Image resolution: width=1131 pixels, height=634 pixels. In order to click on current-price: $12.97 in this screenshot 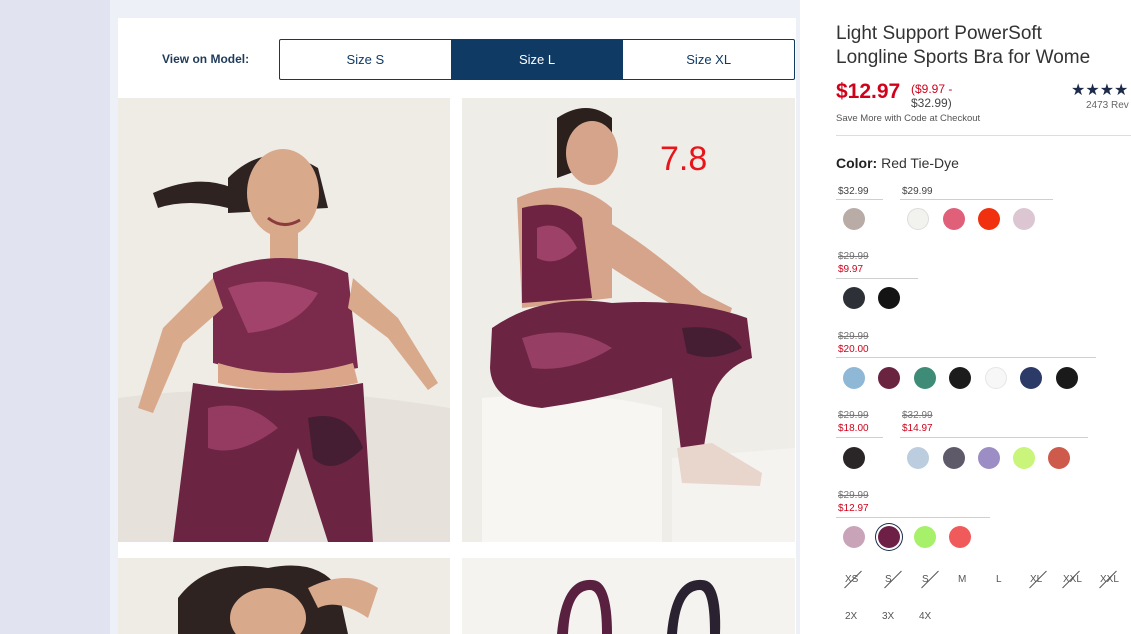, I will do `click(868, 91)`.